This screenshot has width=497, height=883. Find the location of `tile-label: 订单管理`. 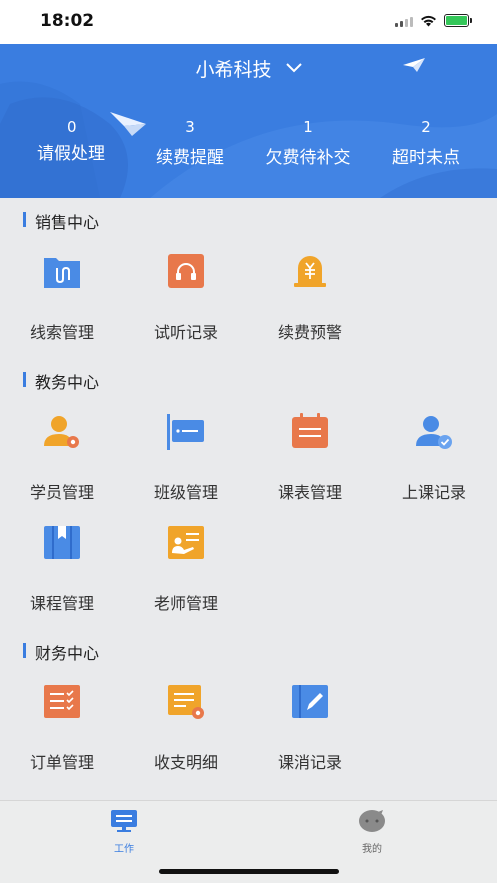

tile-label: 订单管理 is located at coordinates (61, 762).